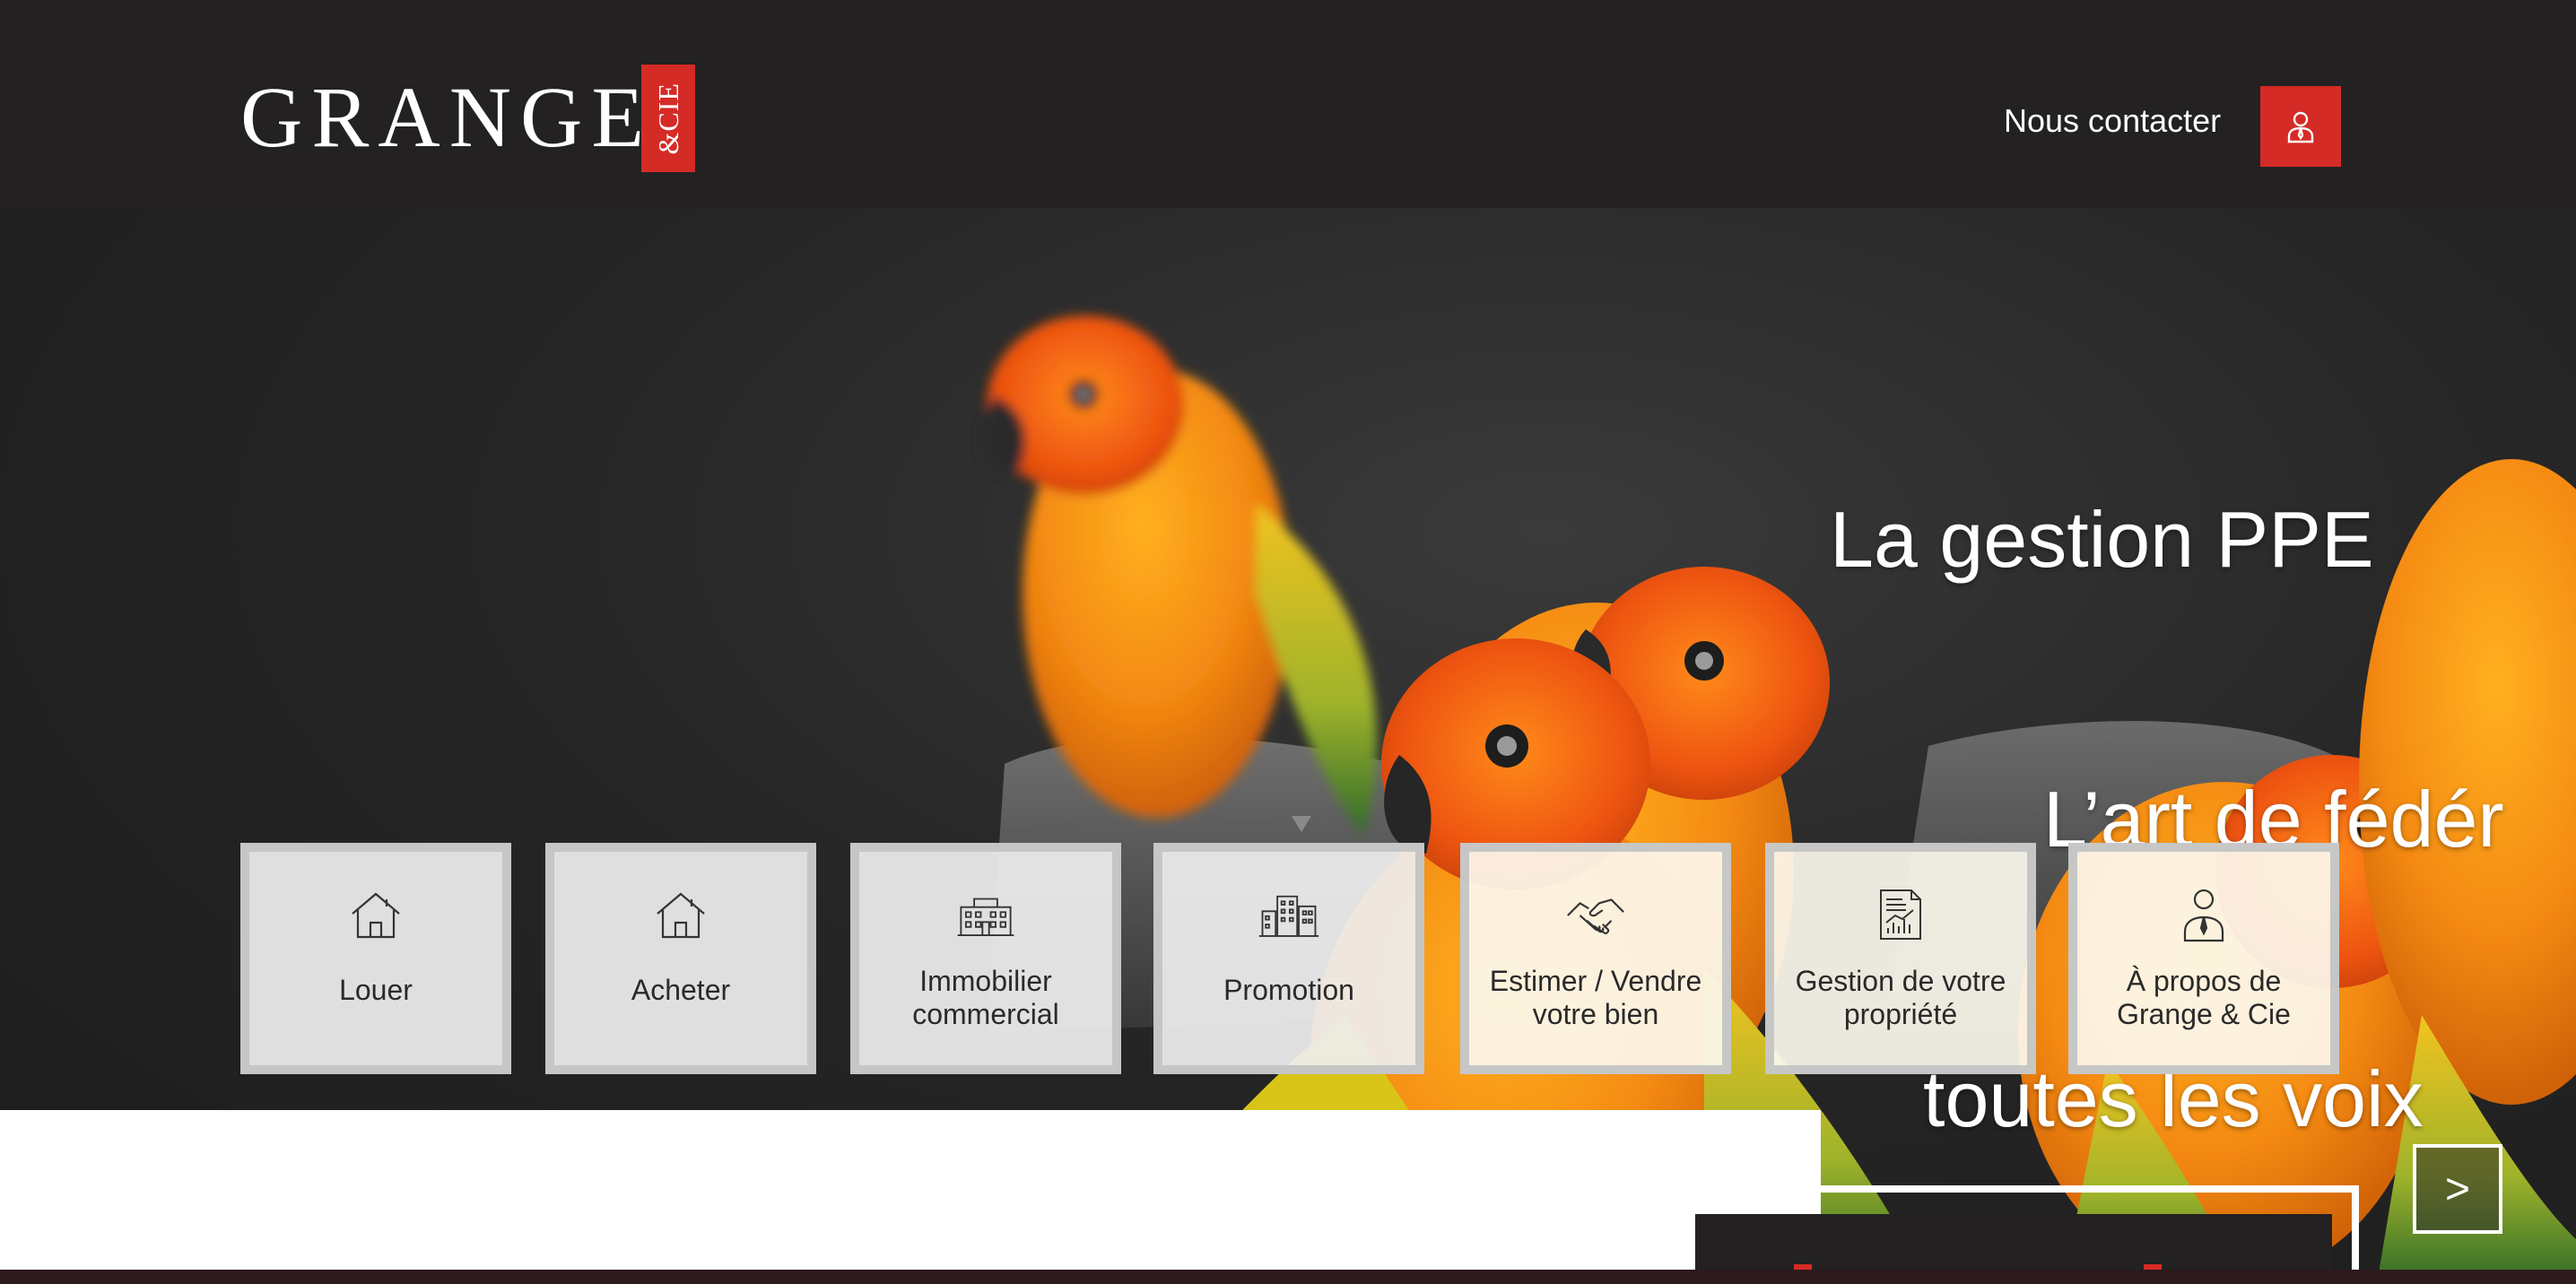 The width and height of the screenshot is (2576, 1284). I want to click on user-icon, so click(2300, 127).